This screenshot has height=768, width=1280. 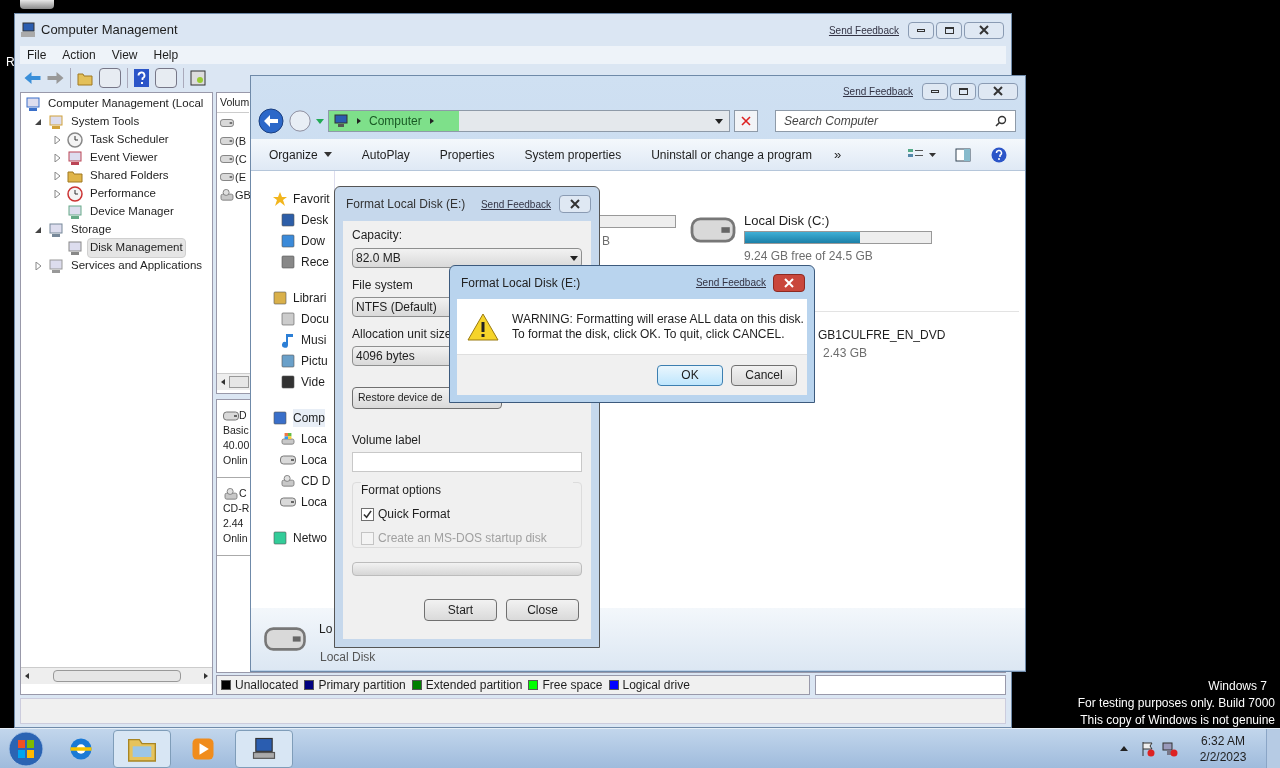 What do you see at coordinates (91, 230) in the screenshot?
I see `tree-item: Storage` at bounding box center [91, 230].